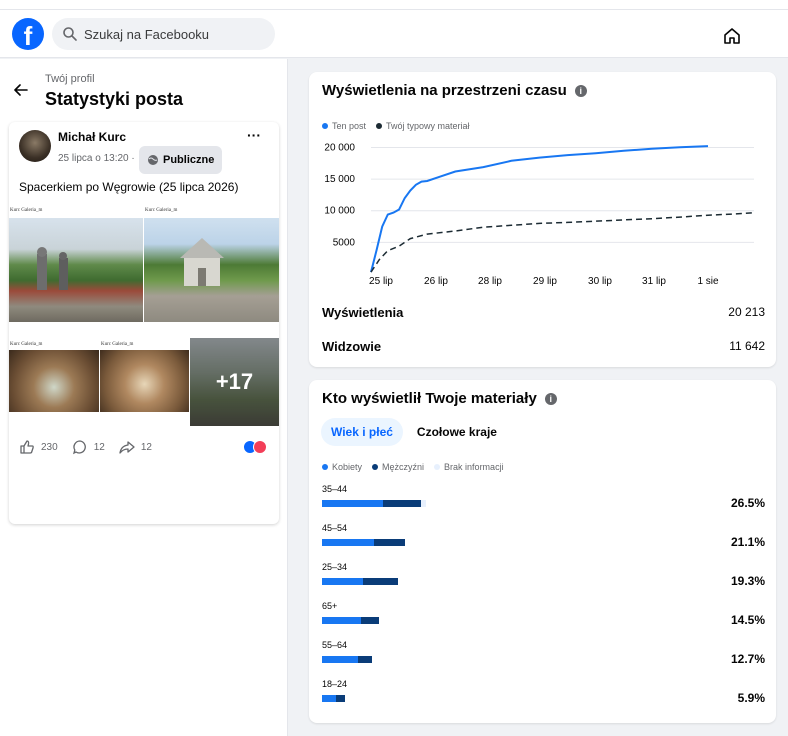 The width and height of the screenshot is (788, 736). What do you see at coordinates (335, 489) in the screenshot?
I see `age-label: 35–44` at bounding box center [335, 489].